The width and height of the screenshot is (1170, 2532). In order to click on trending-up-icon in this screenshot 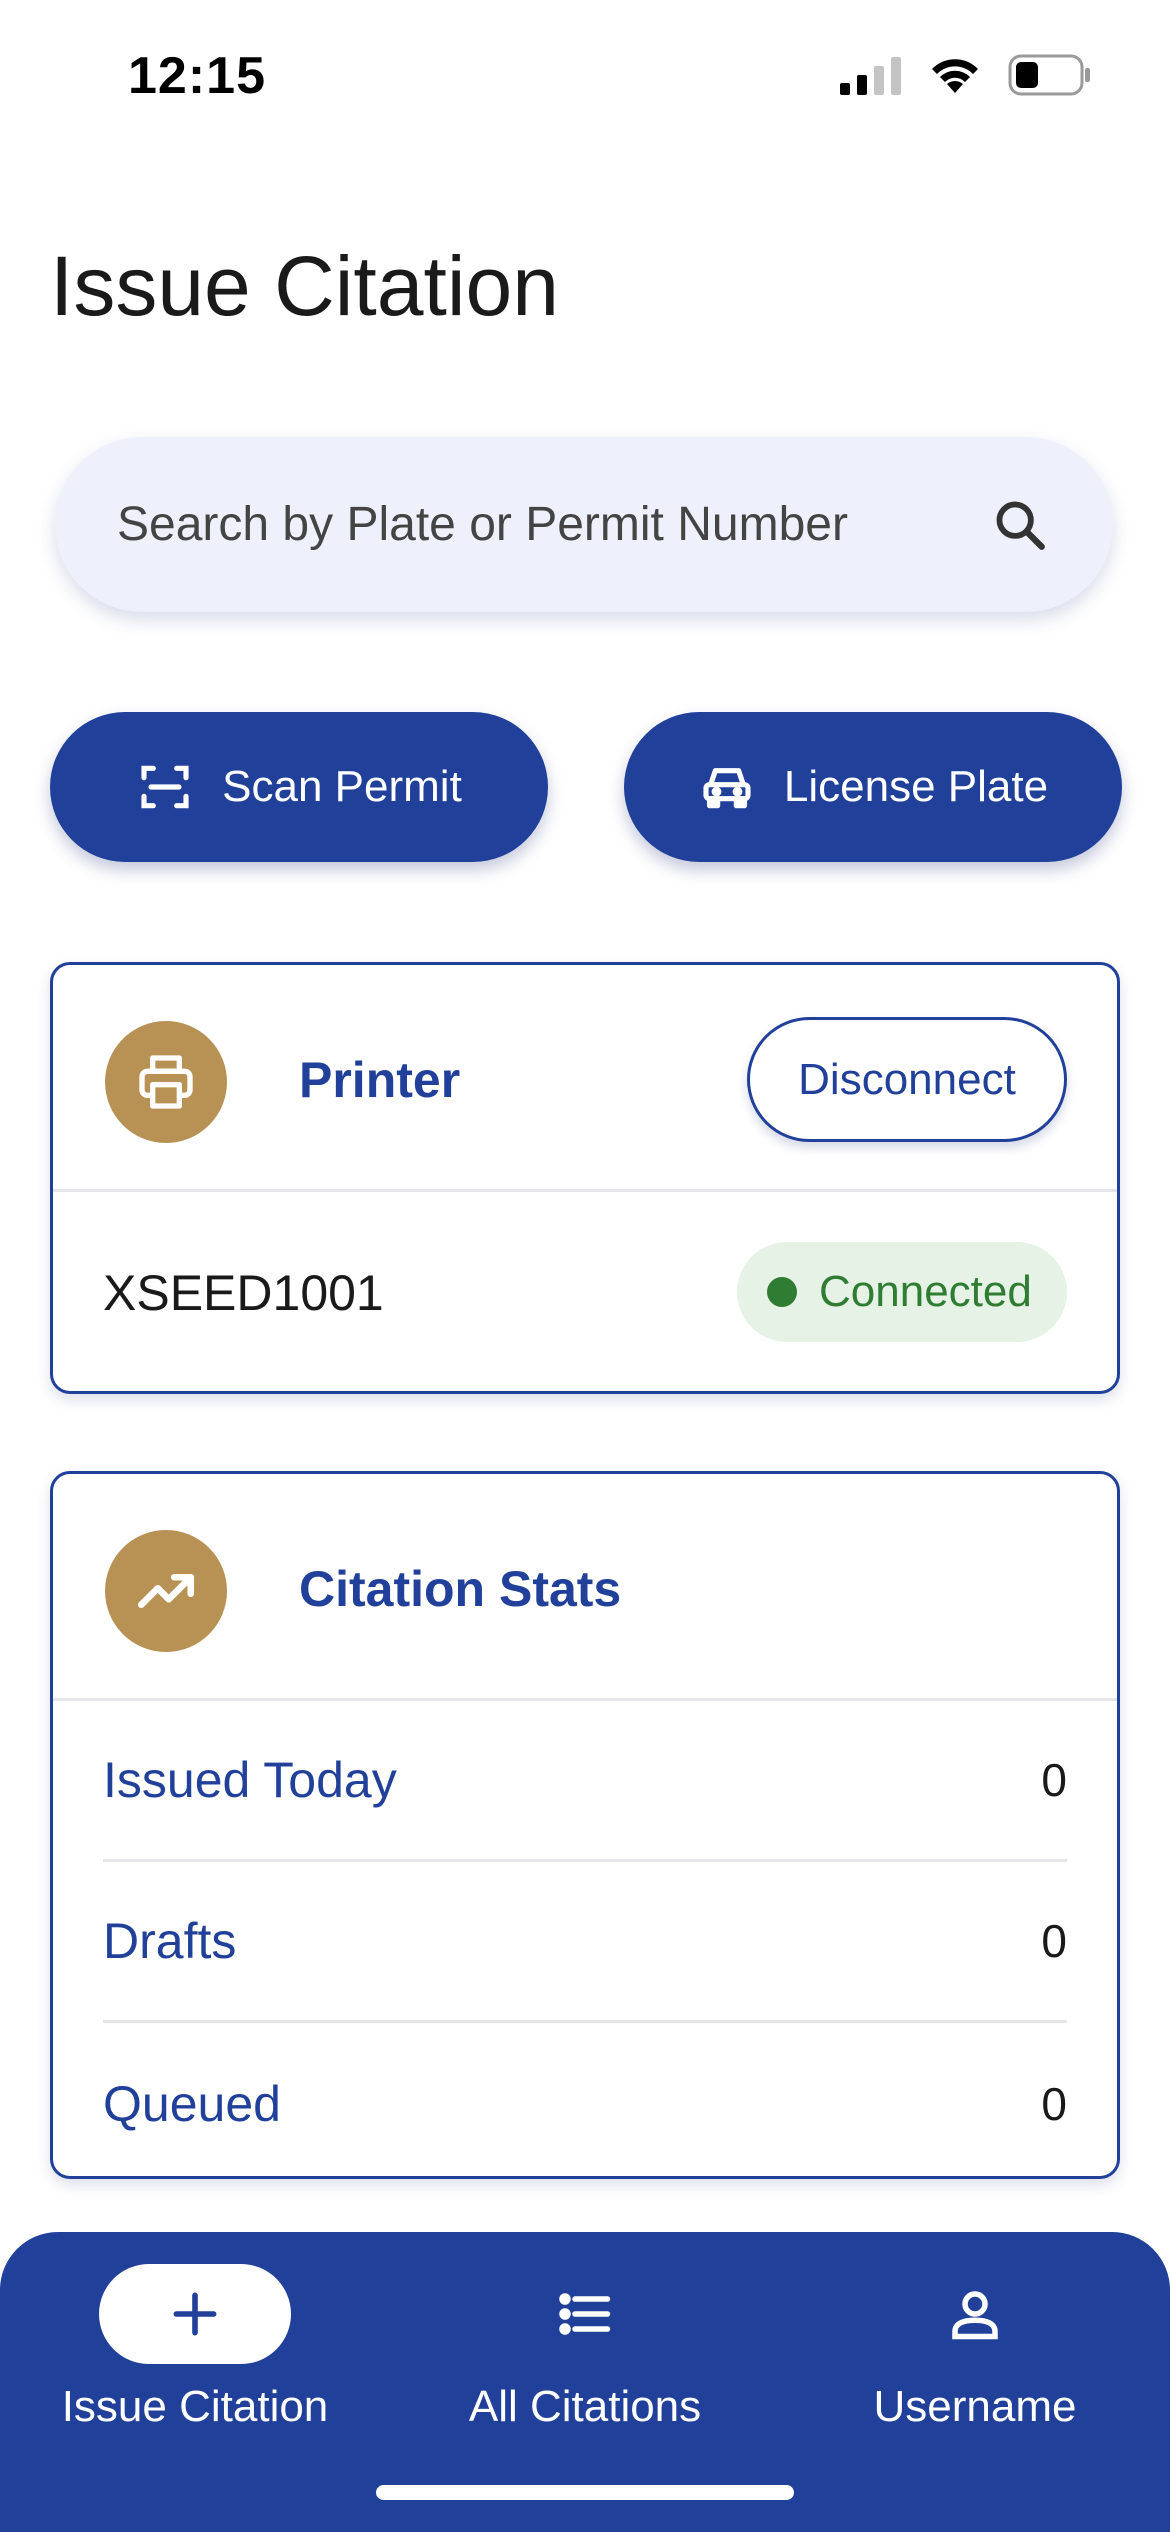, I will do `click(166, 1591)`.